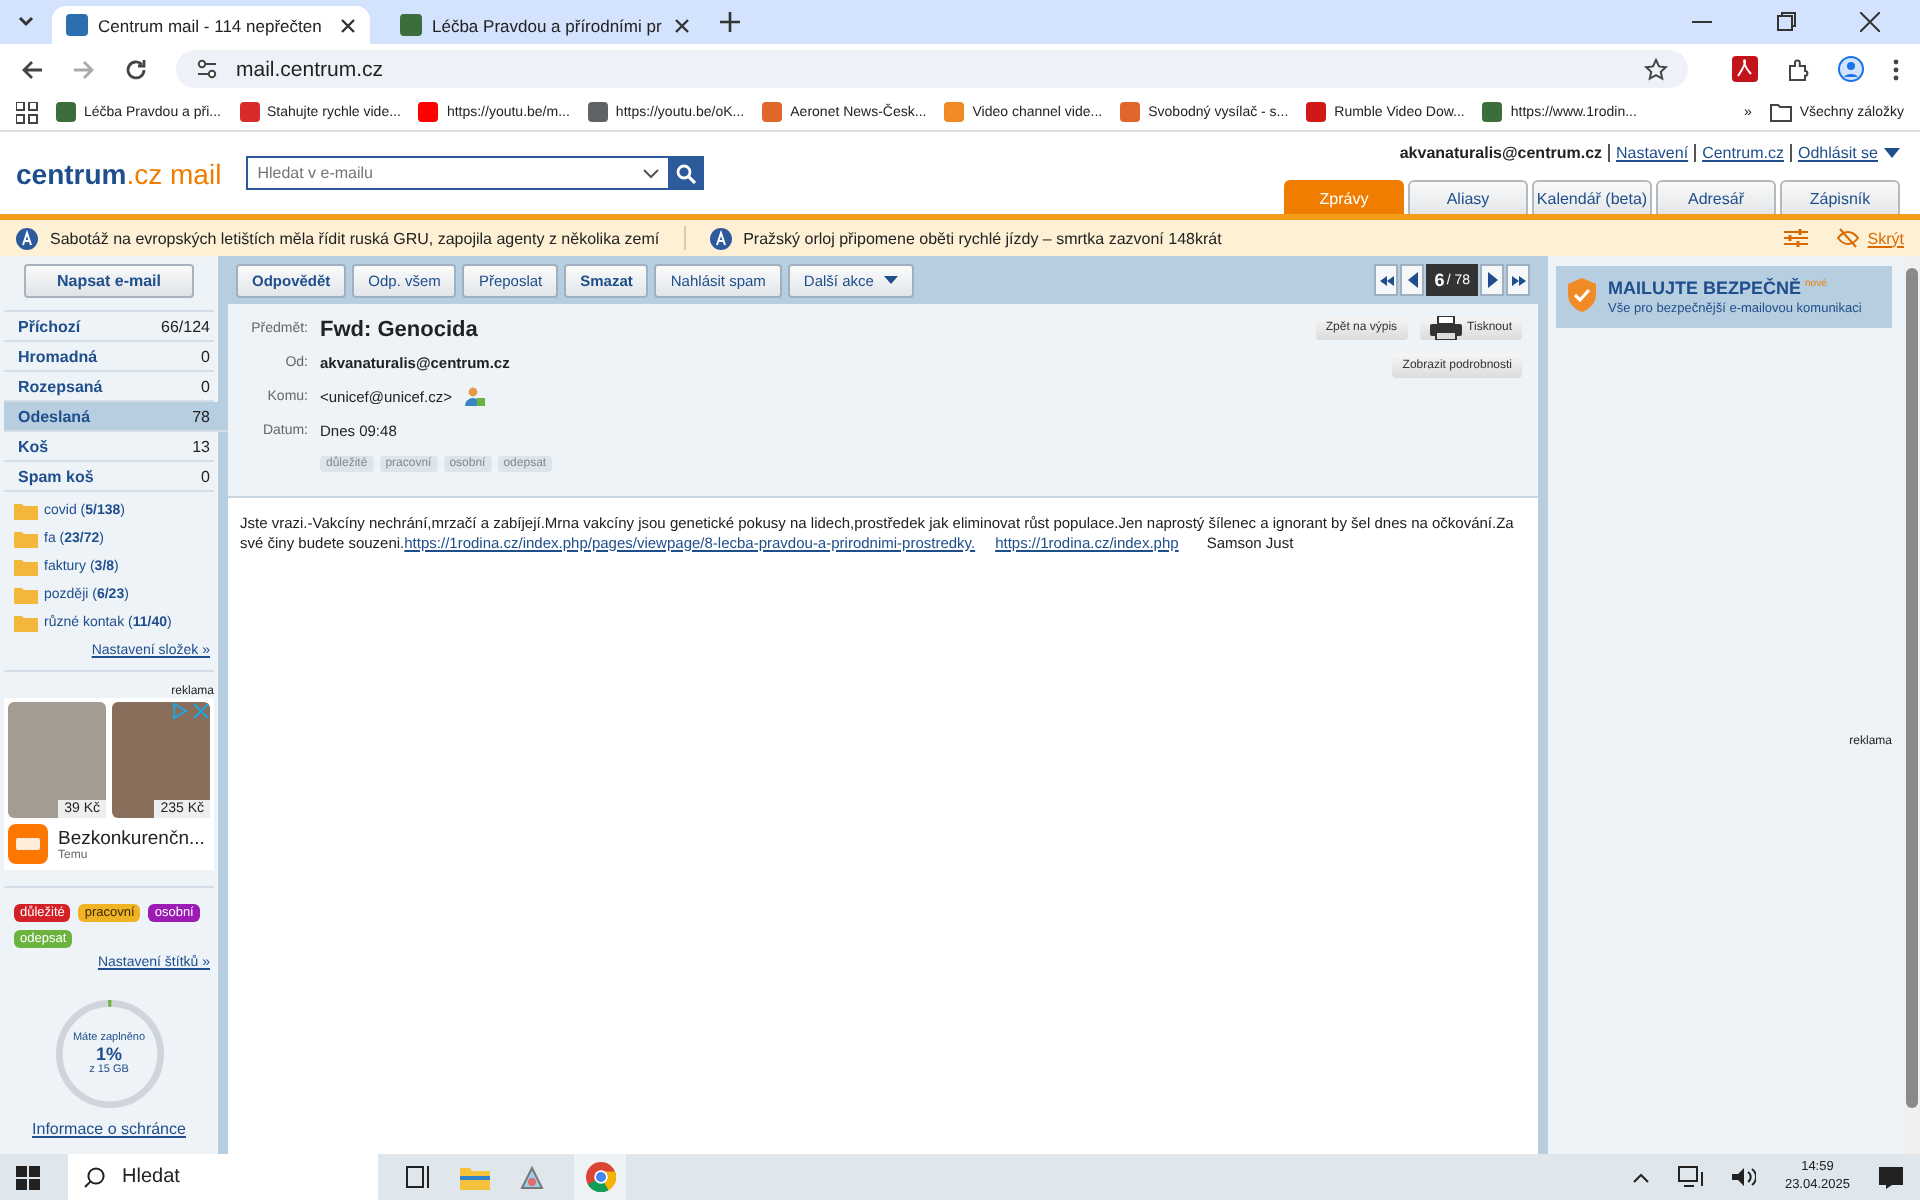 This screenshot has height=1200, width=1920. Describe the element at coordinates (1705, 288) in the screenshot. I see `promo-title: MAILUJTE BEZPEČNĚ` at that location.